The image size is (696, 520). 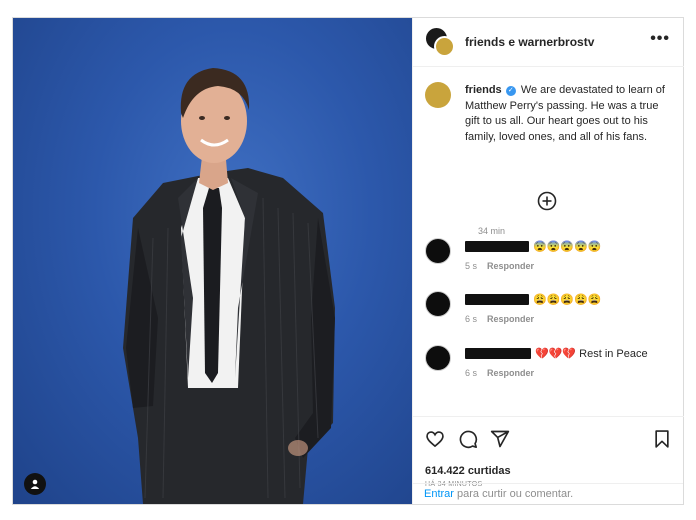 What do you see at coordinates (483, 90) in the screenshot?
I see `caption-username: friends` at bounding box center [483, 90].